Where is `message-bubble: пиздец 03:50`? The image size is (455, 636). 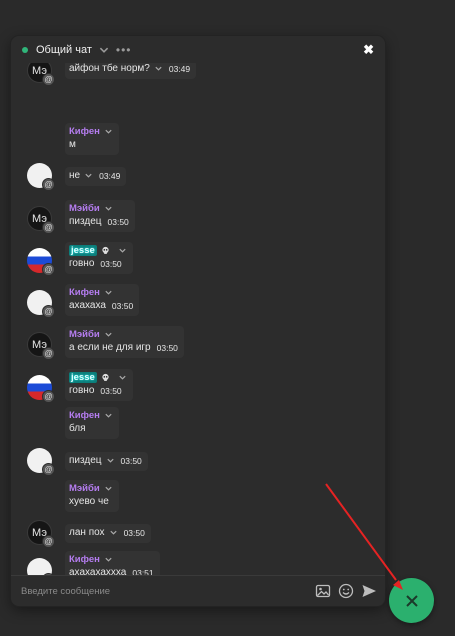 message-bubble: пиздец 03:50 is located at coordinates (106, 461).